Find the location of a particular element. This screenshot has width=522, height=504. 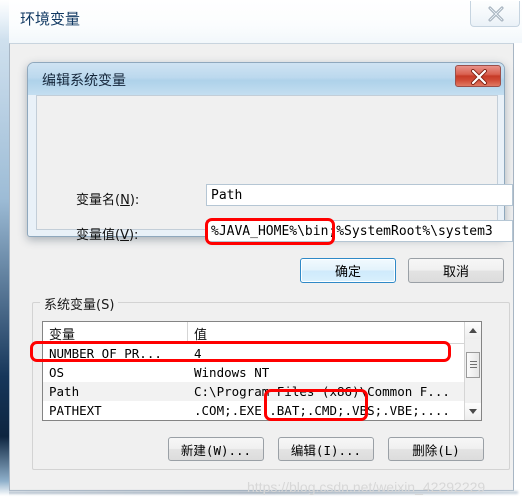

modal-title: 编辑系统变量 is located at coordinates (84, 81).